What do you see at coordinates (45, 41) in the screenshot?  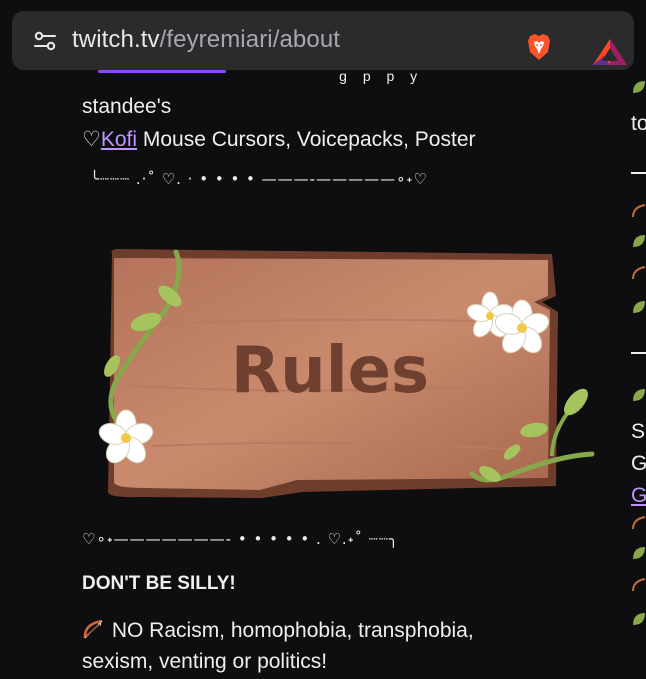 I see `tune-icon` at bounding box center [45, 41].